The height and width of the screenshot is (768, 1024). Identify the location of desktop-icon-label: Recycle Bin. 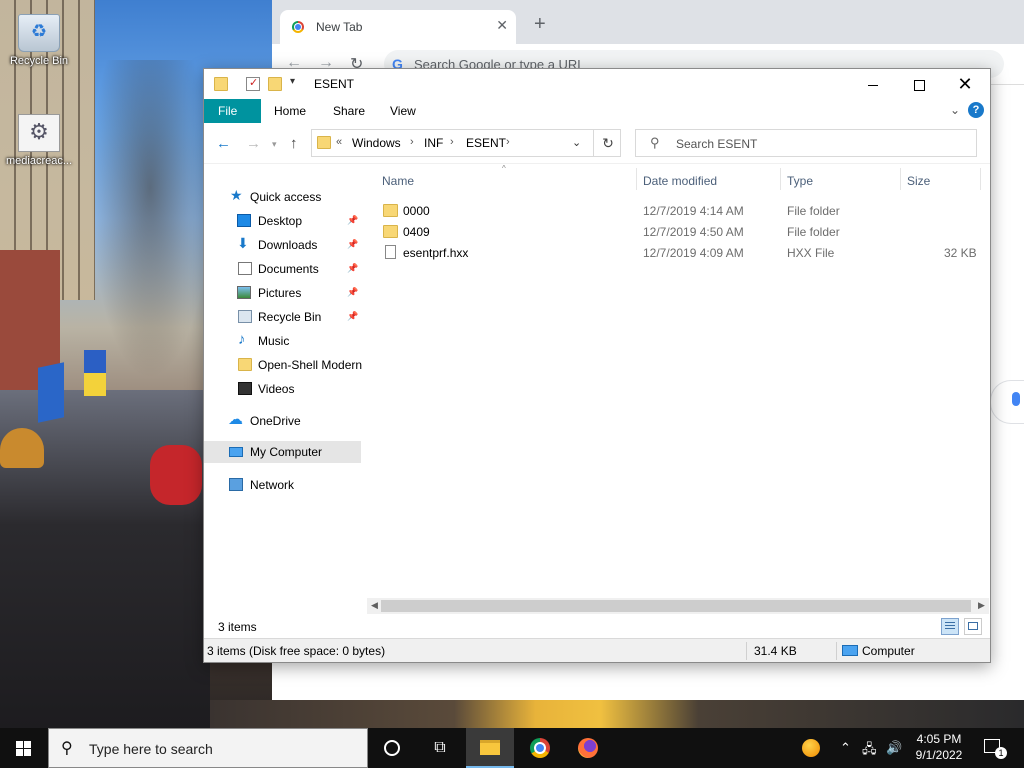
(39, 61).